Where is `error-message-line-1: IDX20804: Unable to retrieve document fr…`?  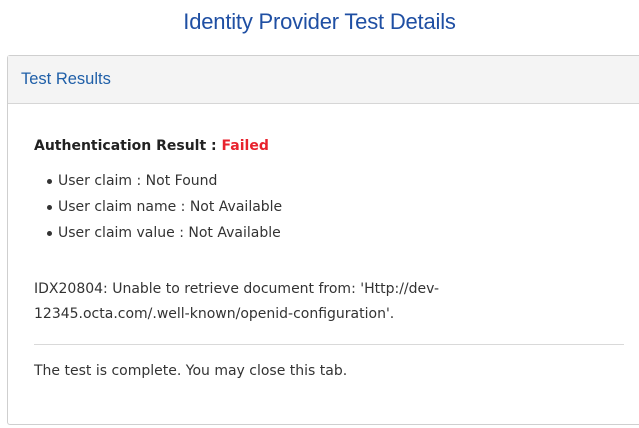 error-message-line-1: IDX20804: Unable to retrieve document fr… is located at coordinates (237, 289).